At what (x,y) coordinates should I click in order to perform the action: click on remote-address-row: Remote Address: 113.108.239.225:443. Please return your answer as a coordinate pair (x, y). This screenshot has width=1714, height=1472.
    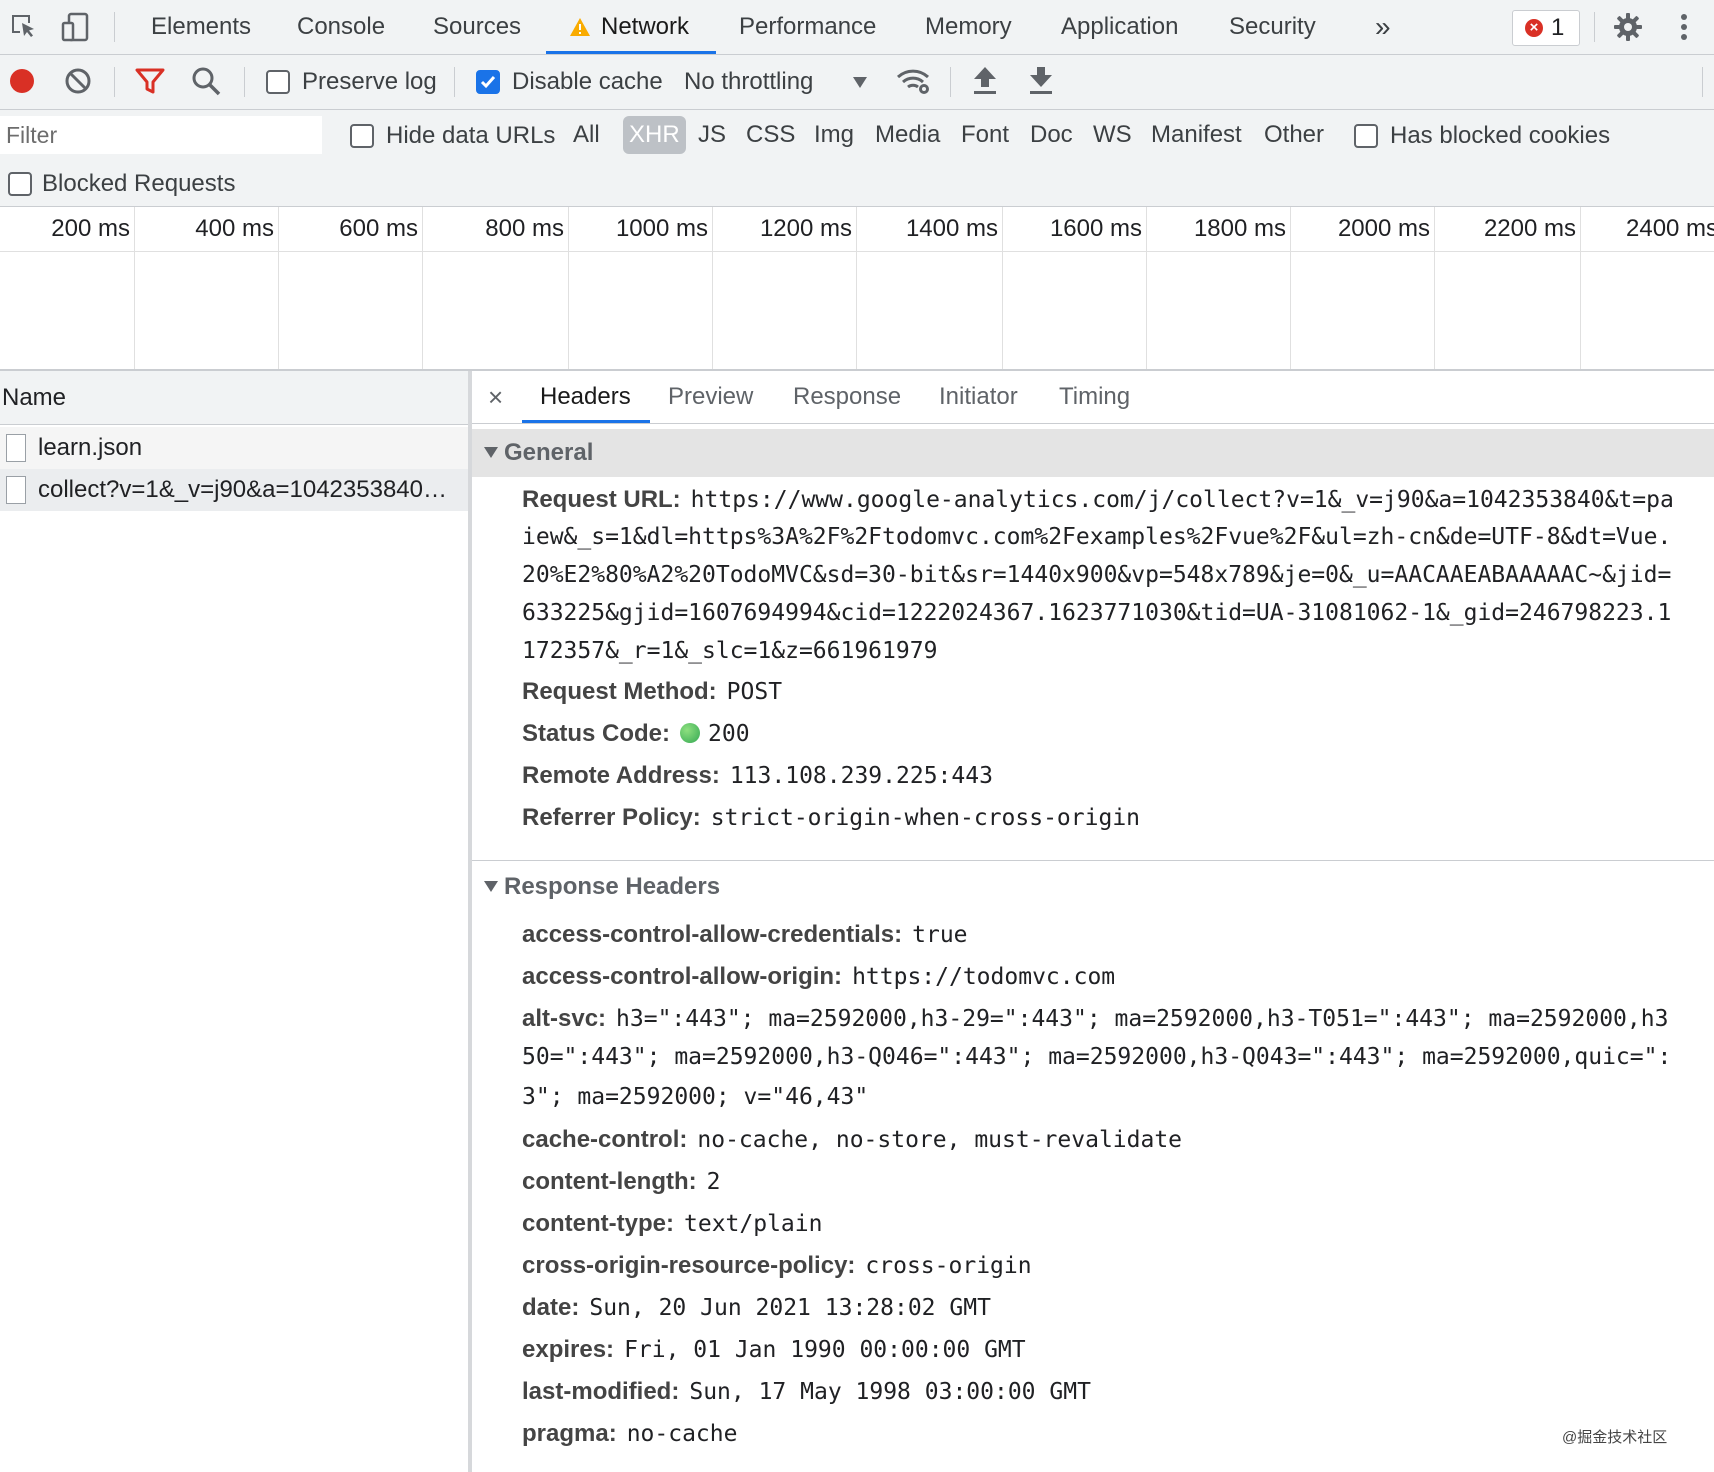
    Looking at the image, I should click on (1117, 776).